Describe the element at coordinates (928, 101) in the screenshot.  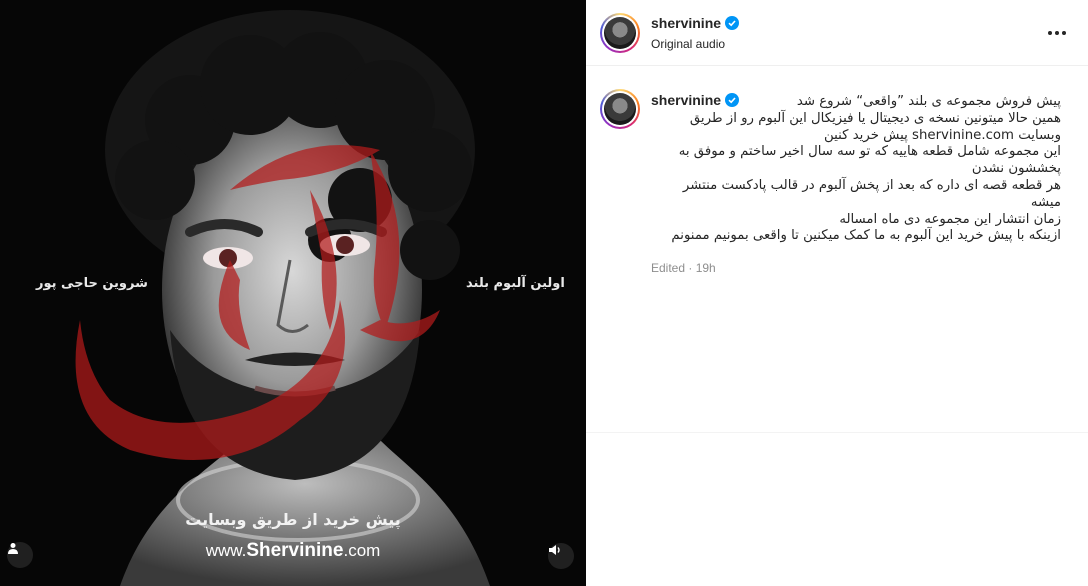
I see `caption-line: پیش فروش مجموعه ی بلند ”واقعی“ شروع شد` at that location.